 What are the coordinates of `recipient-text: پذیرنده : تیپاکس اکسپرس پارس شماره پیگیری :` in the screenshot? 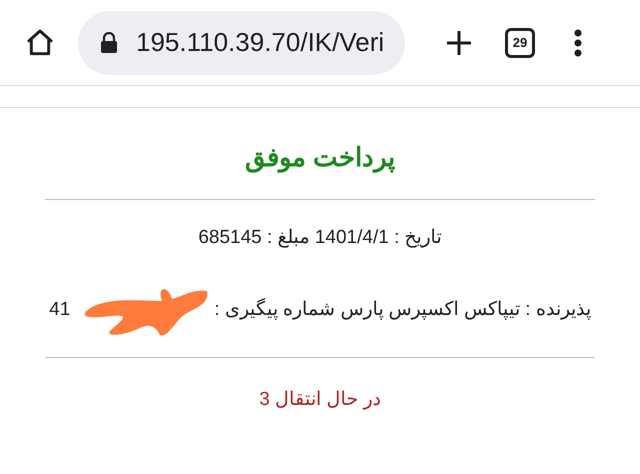 It's located at (402, 309).